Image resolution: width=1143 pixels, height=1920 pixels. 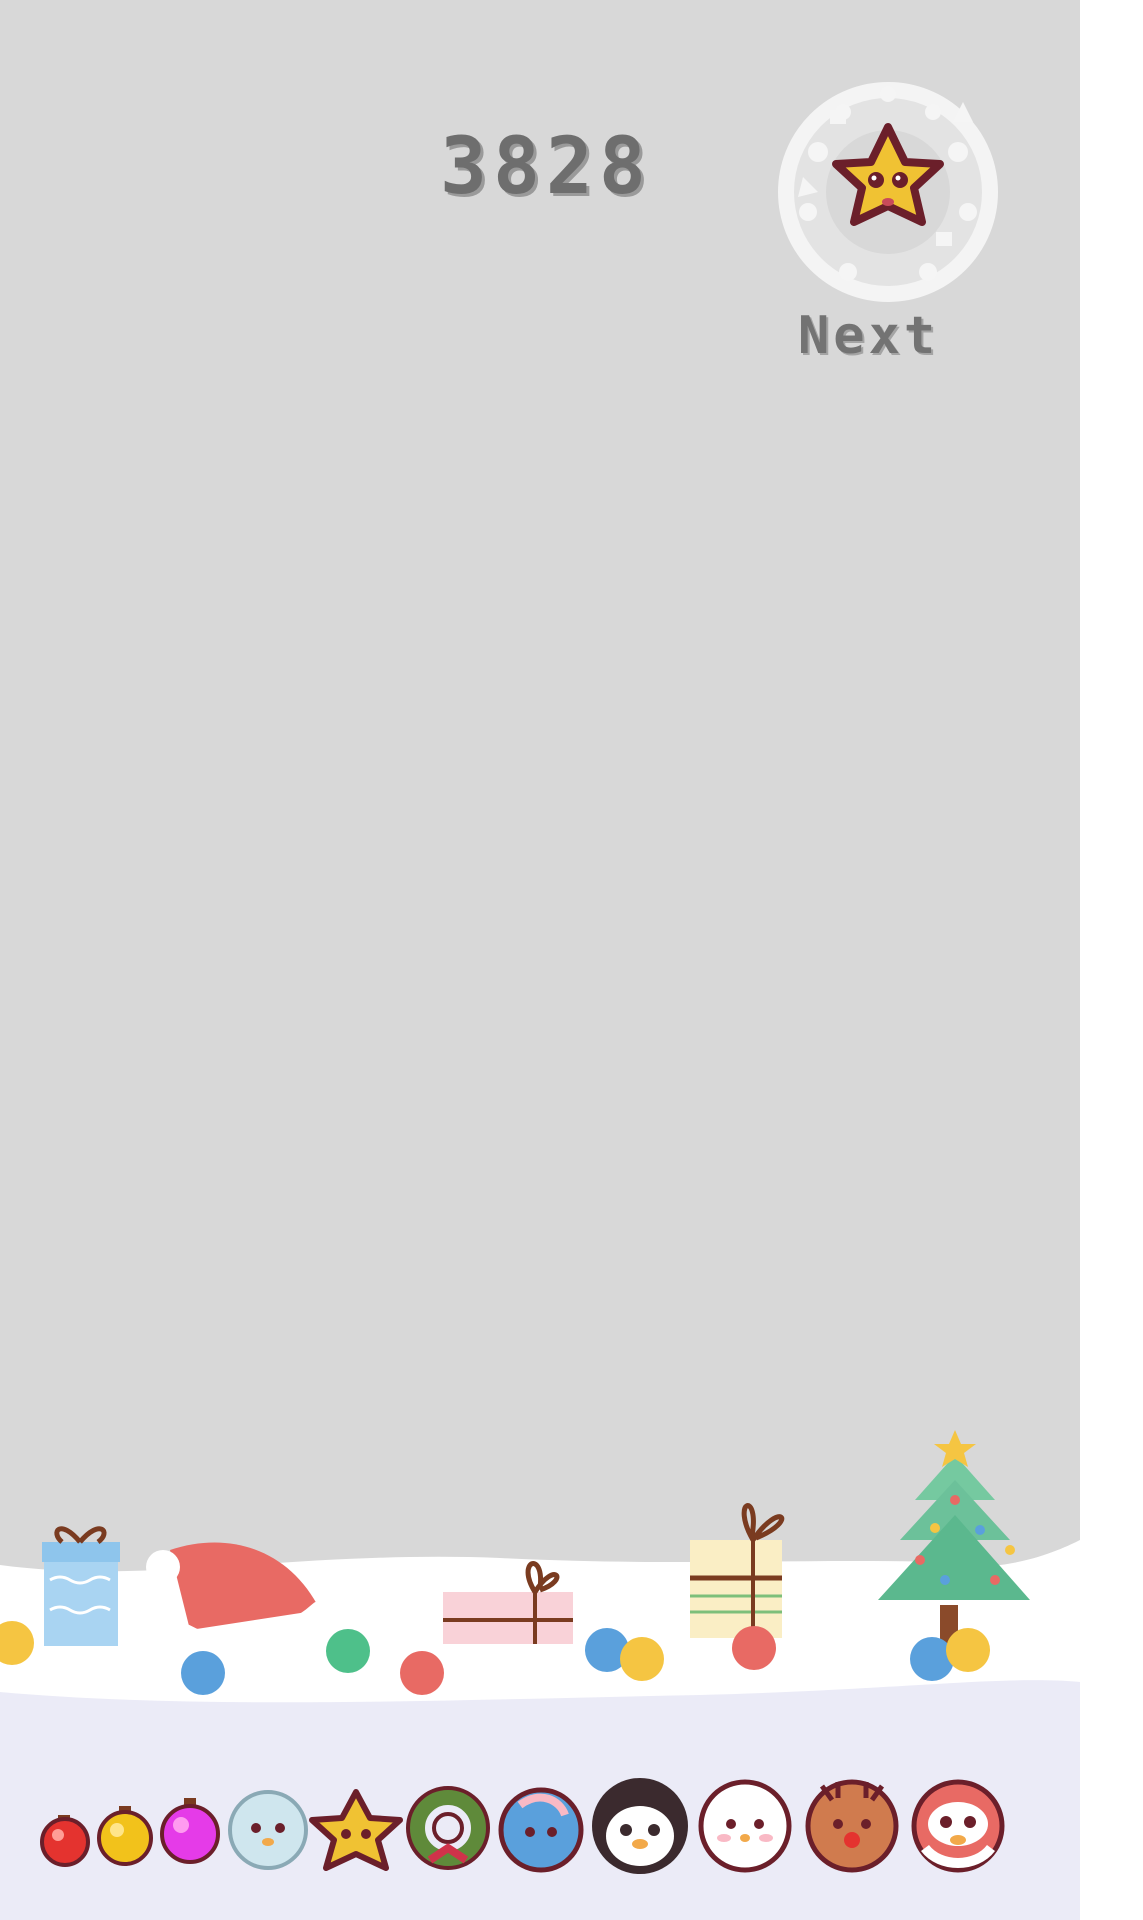 What do you see at coordinates (852, 1826) in the screenshot?
I see `reindeer-face-icon` at bounding box center [852, 1826].